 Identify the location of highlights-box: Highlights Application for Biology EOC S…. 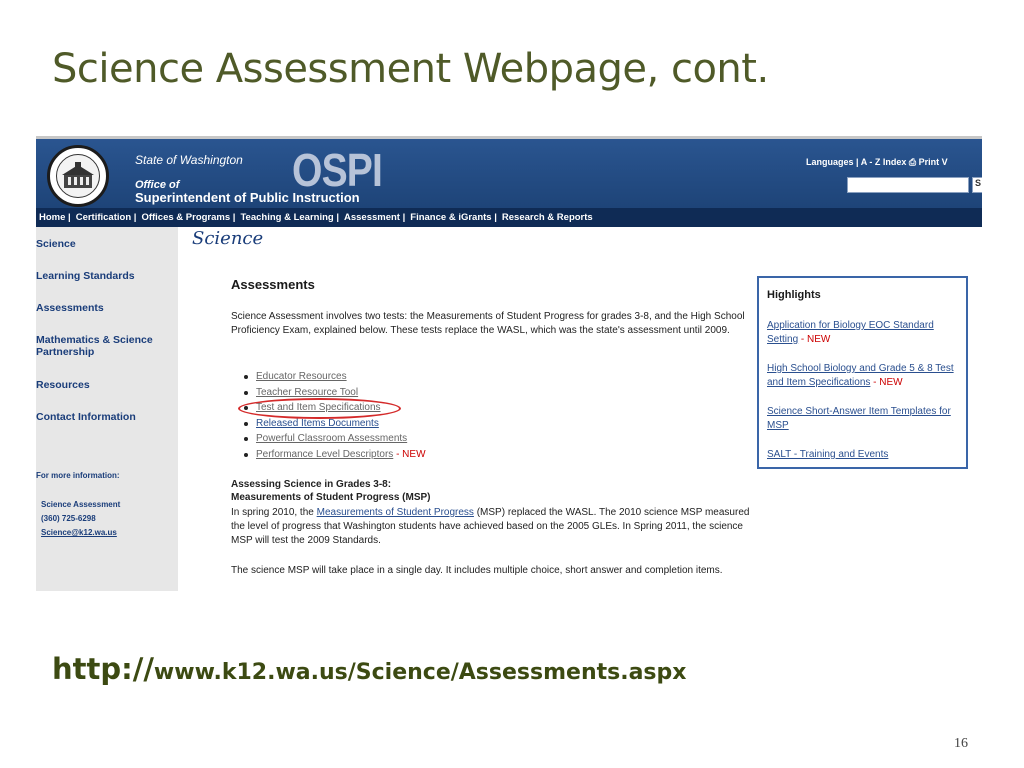
(862, 372).